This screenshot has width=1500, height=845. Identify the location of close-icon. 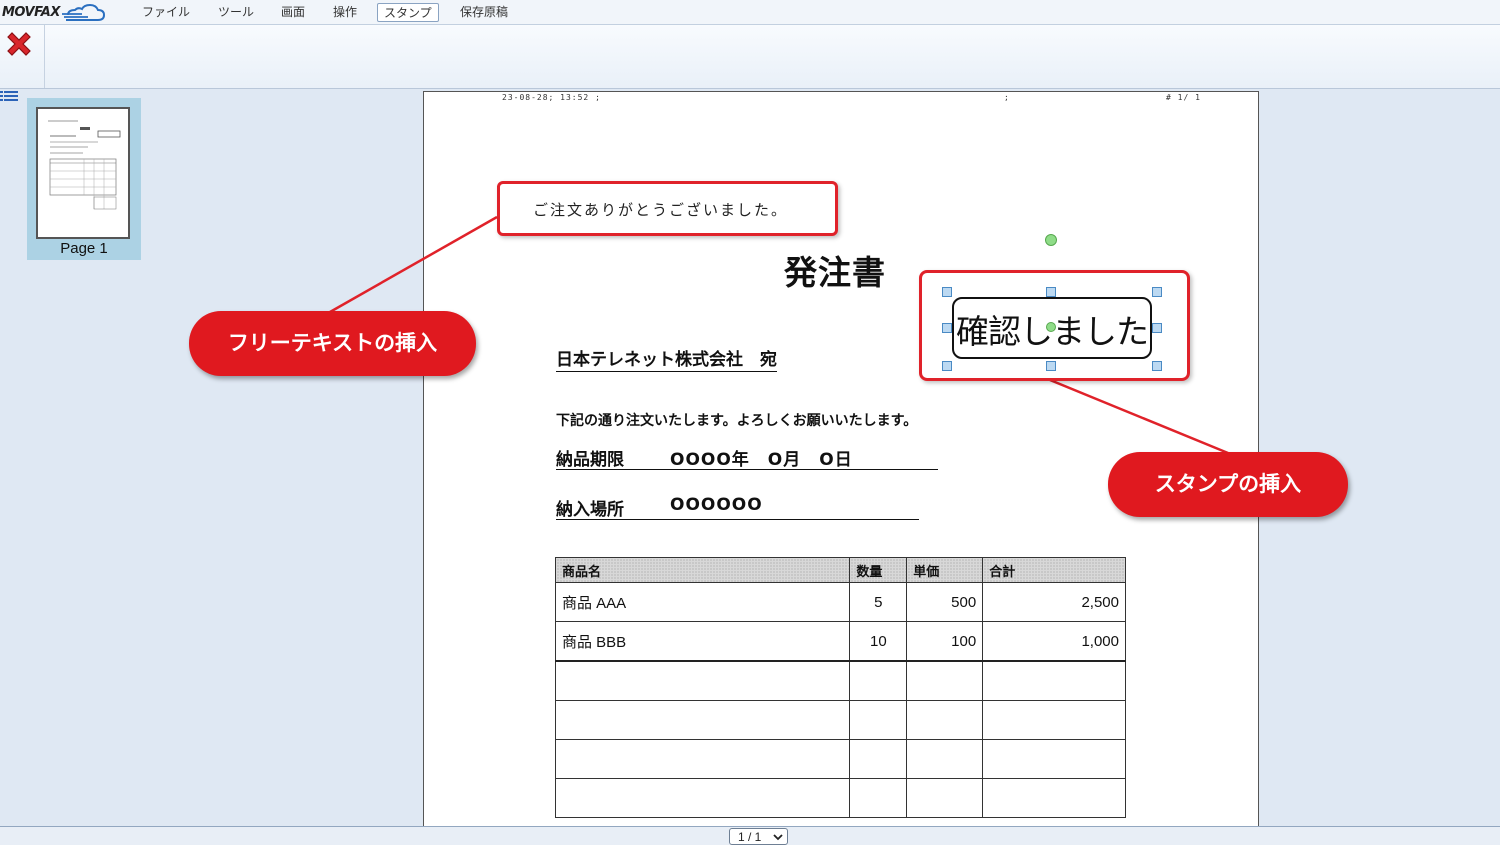
(19, 46).